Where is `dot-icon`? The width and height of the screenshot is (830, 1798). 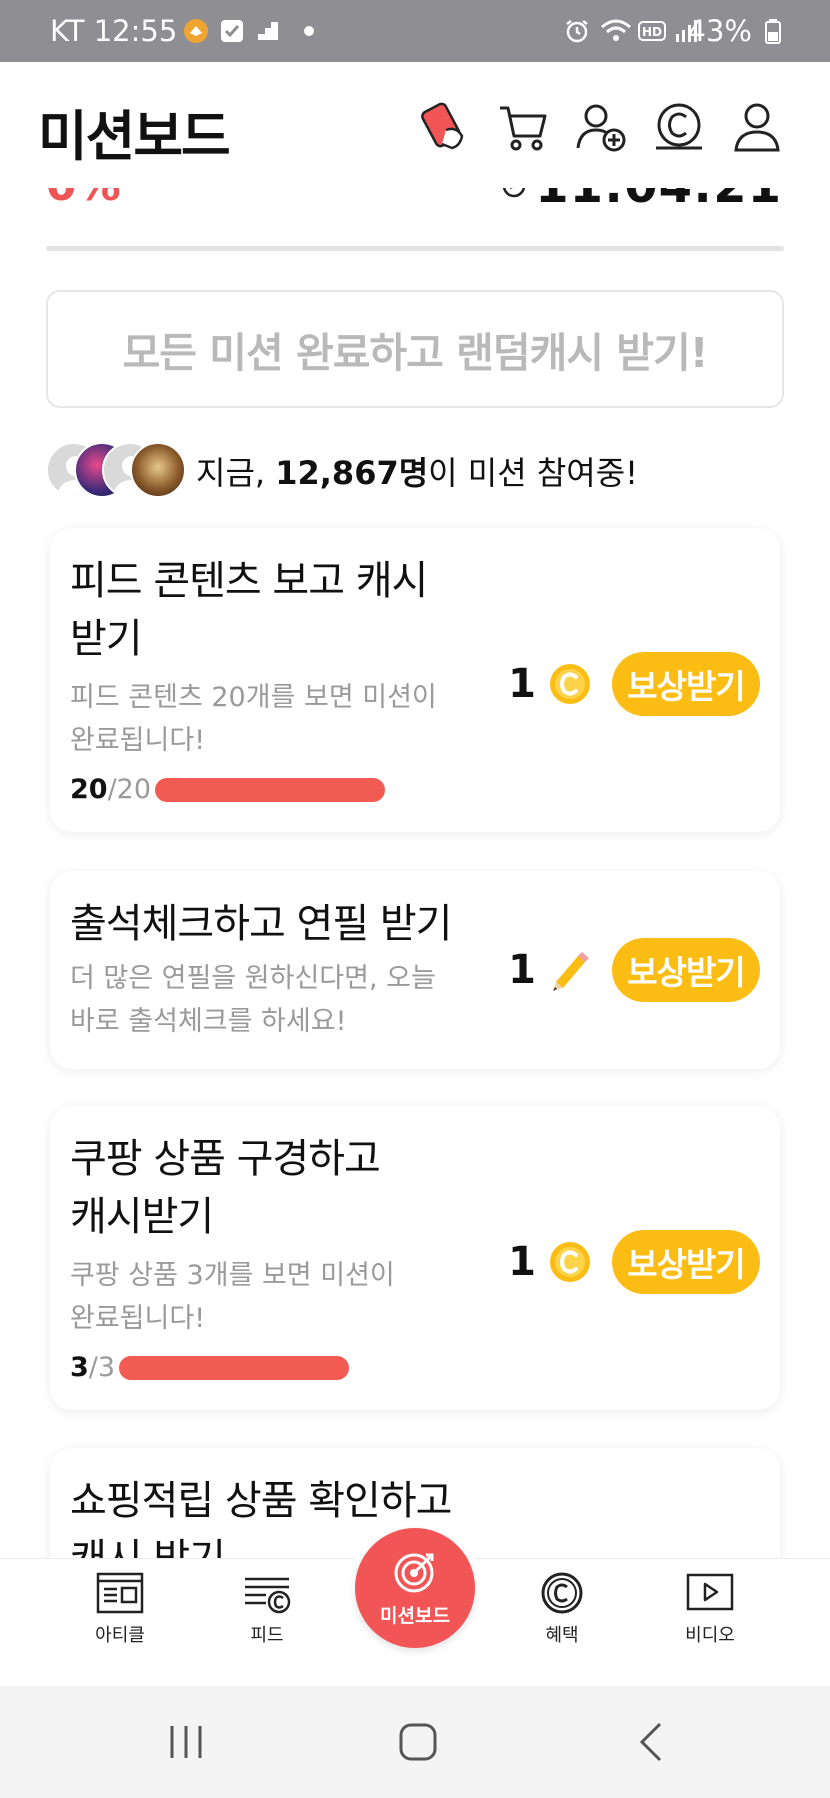
dot-icon is located at coordinates (309, 31).